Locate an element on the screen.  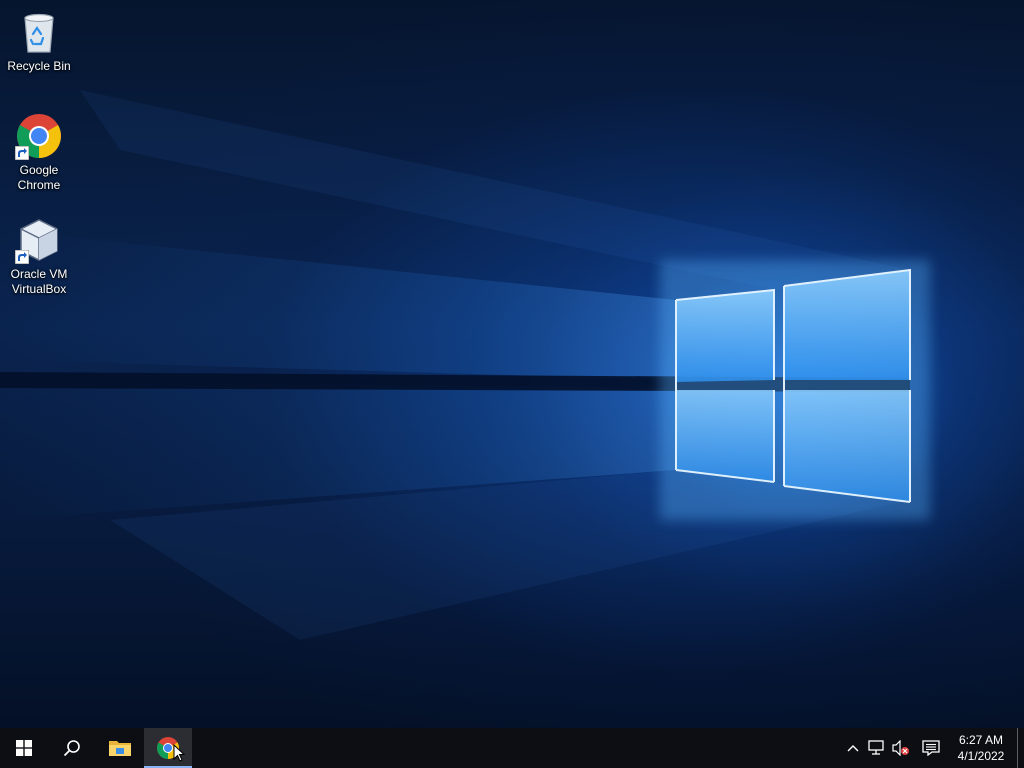
desktop-icon-label: Google Chrome is located at coordinates (39, 178).